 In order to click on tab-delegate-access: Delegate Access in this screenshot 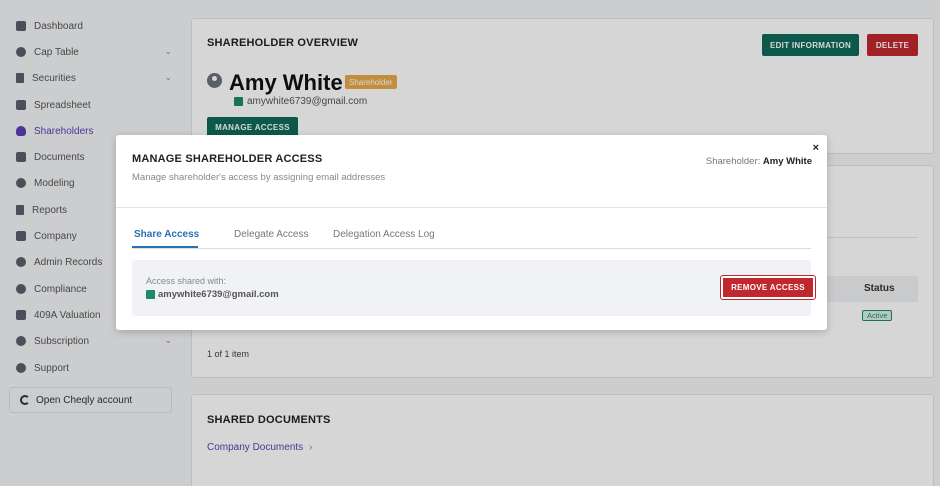, I will do `click(271, 234)`.